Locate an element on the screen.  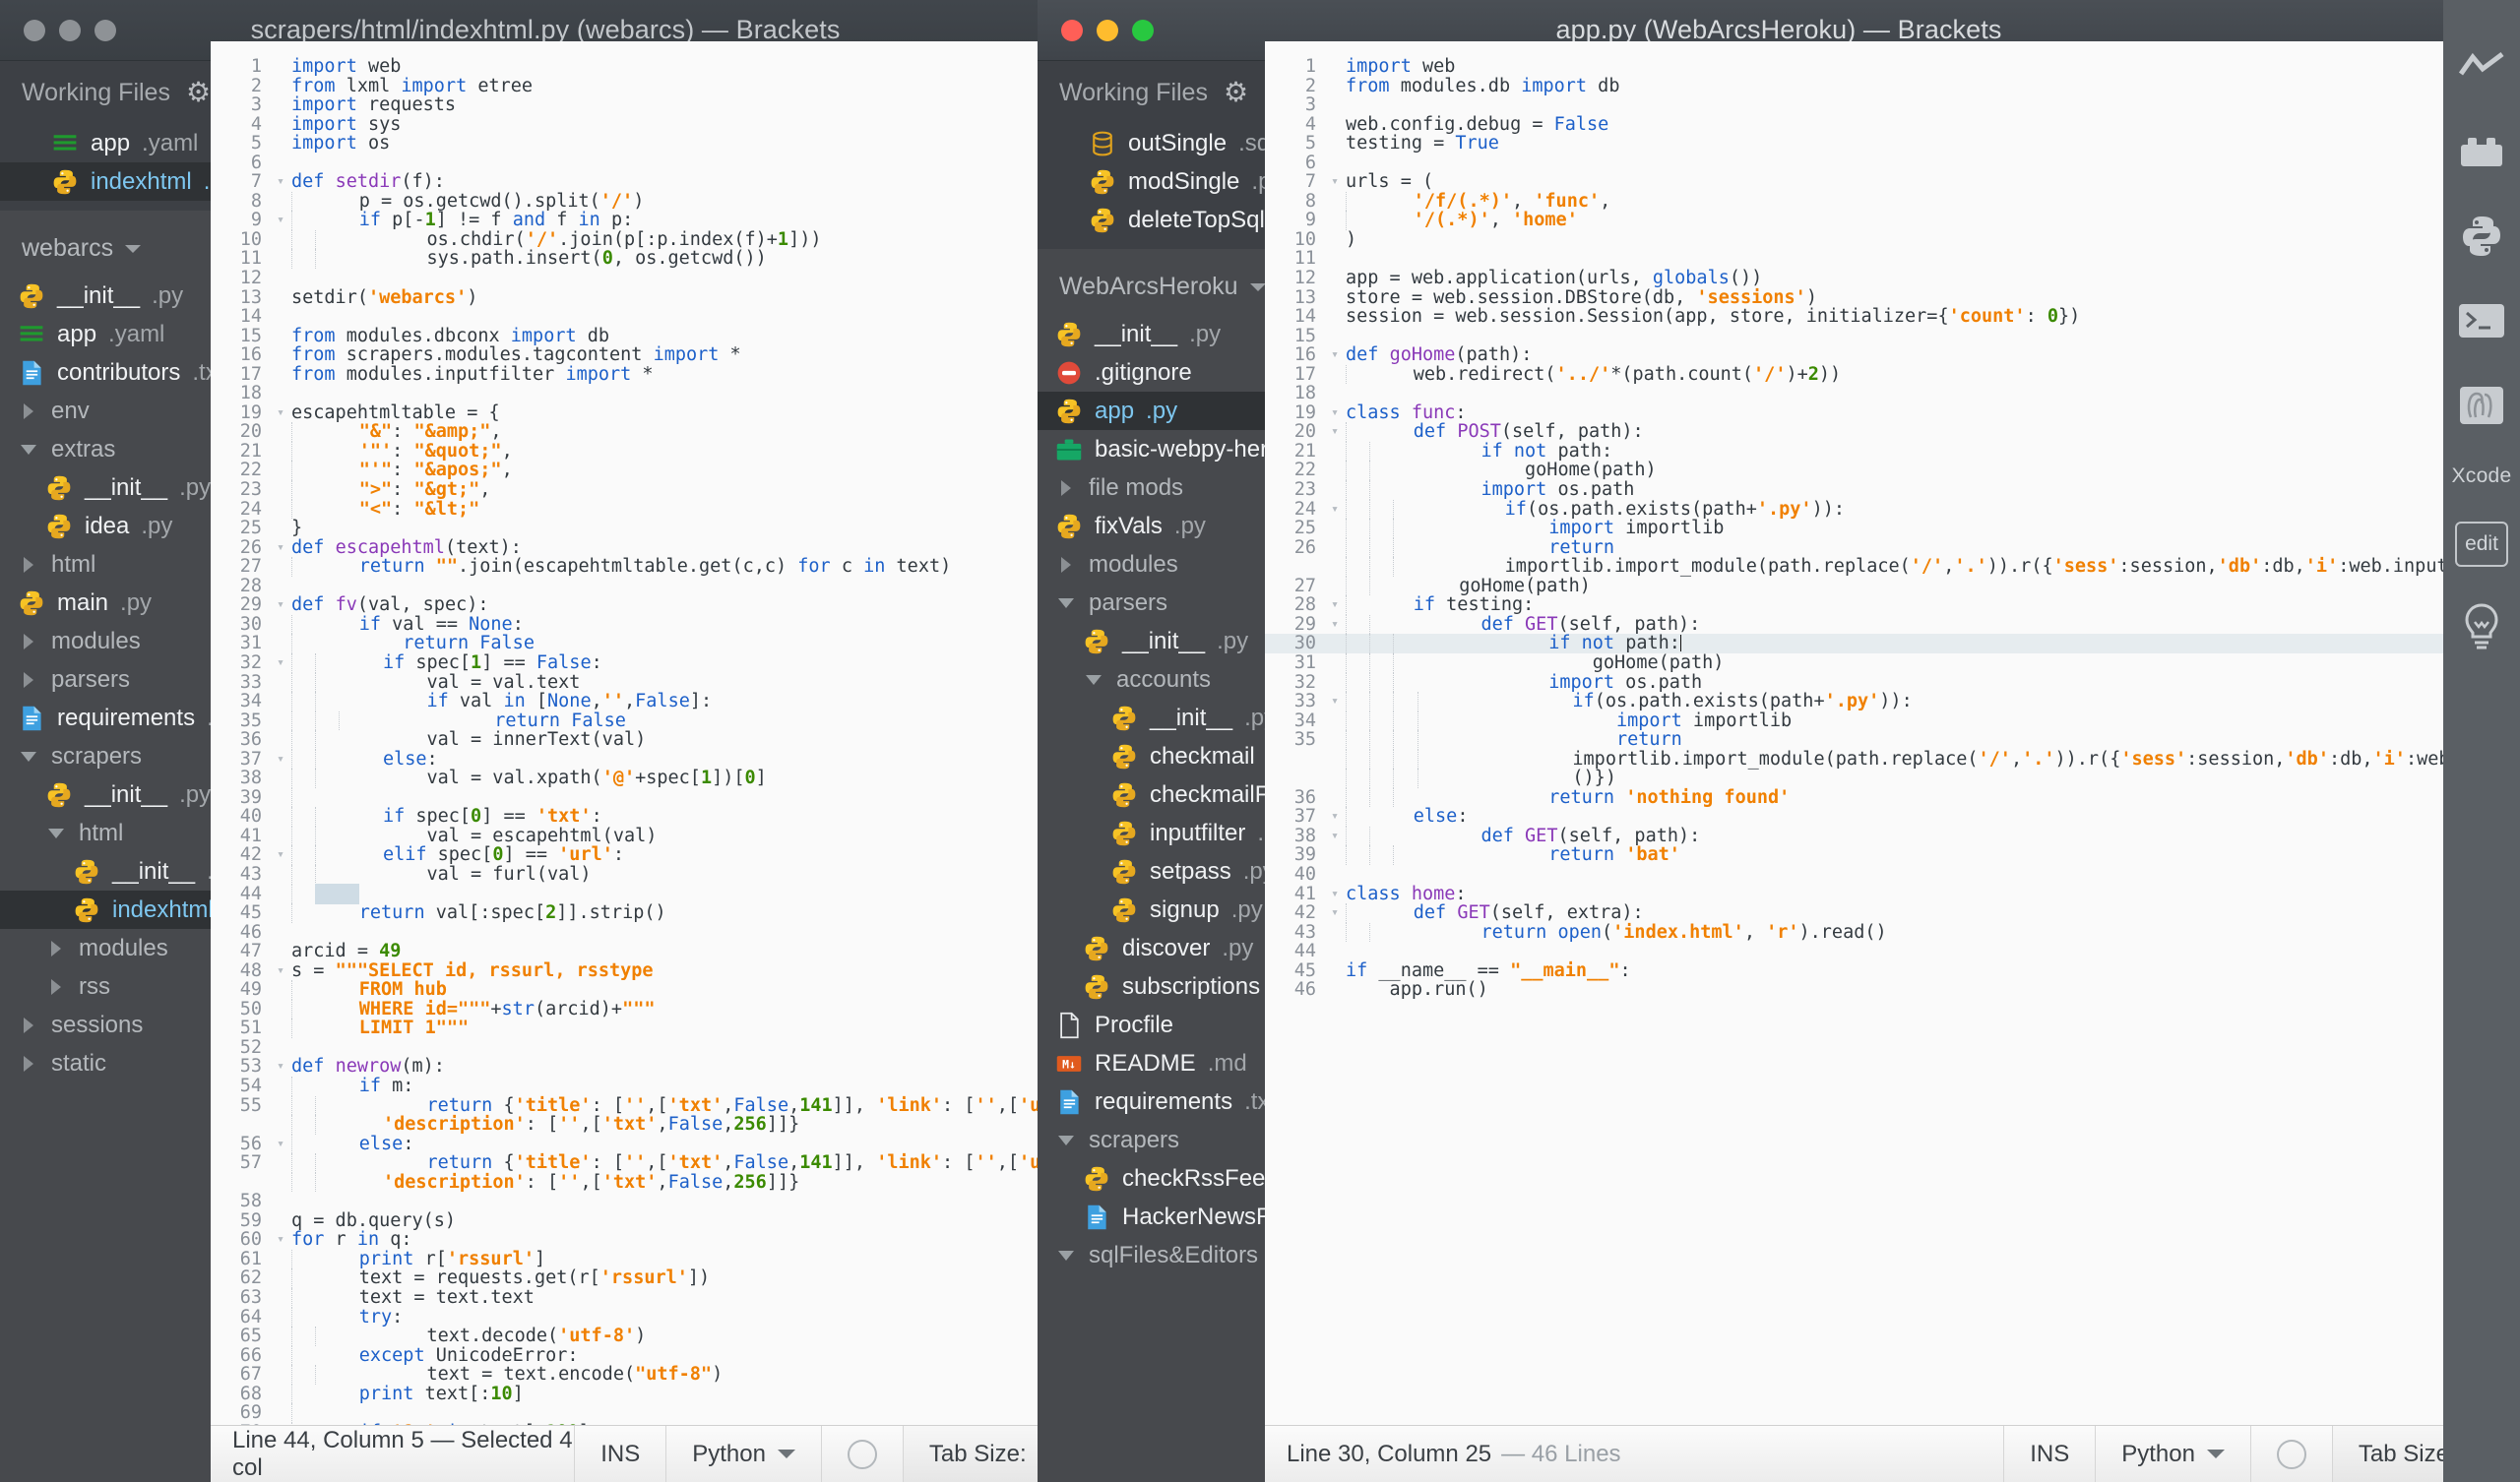
code-line: 52 is located at coordinates (651, 1048).